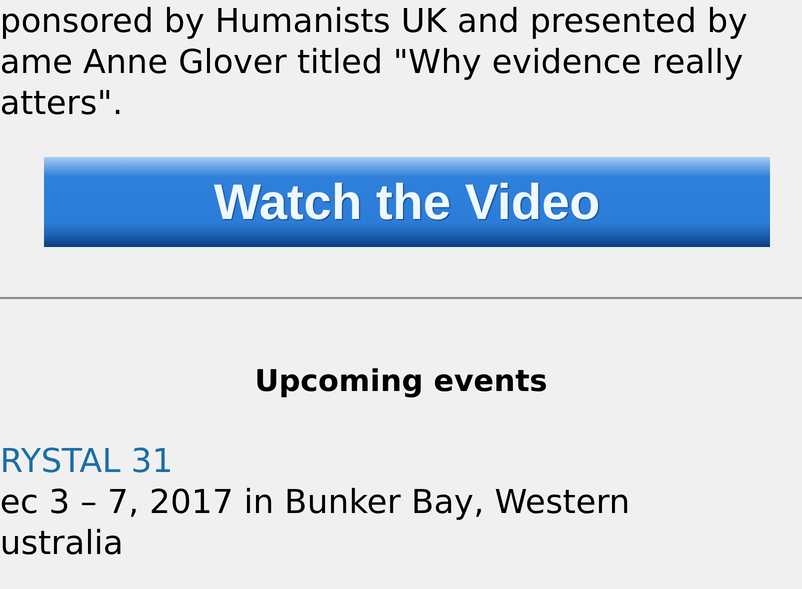  I want to click on watch-video-button: Watch the Video, so click(407, 202).